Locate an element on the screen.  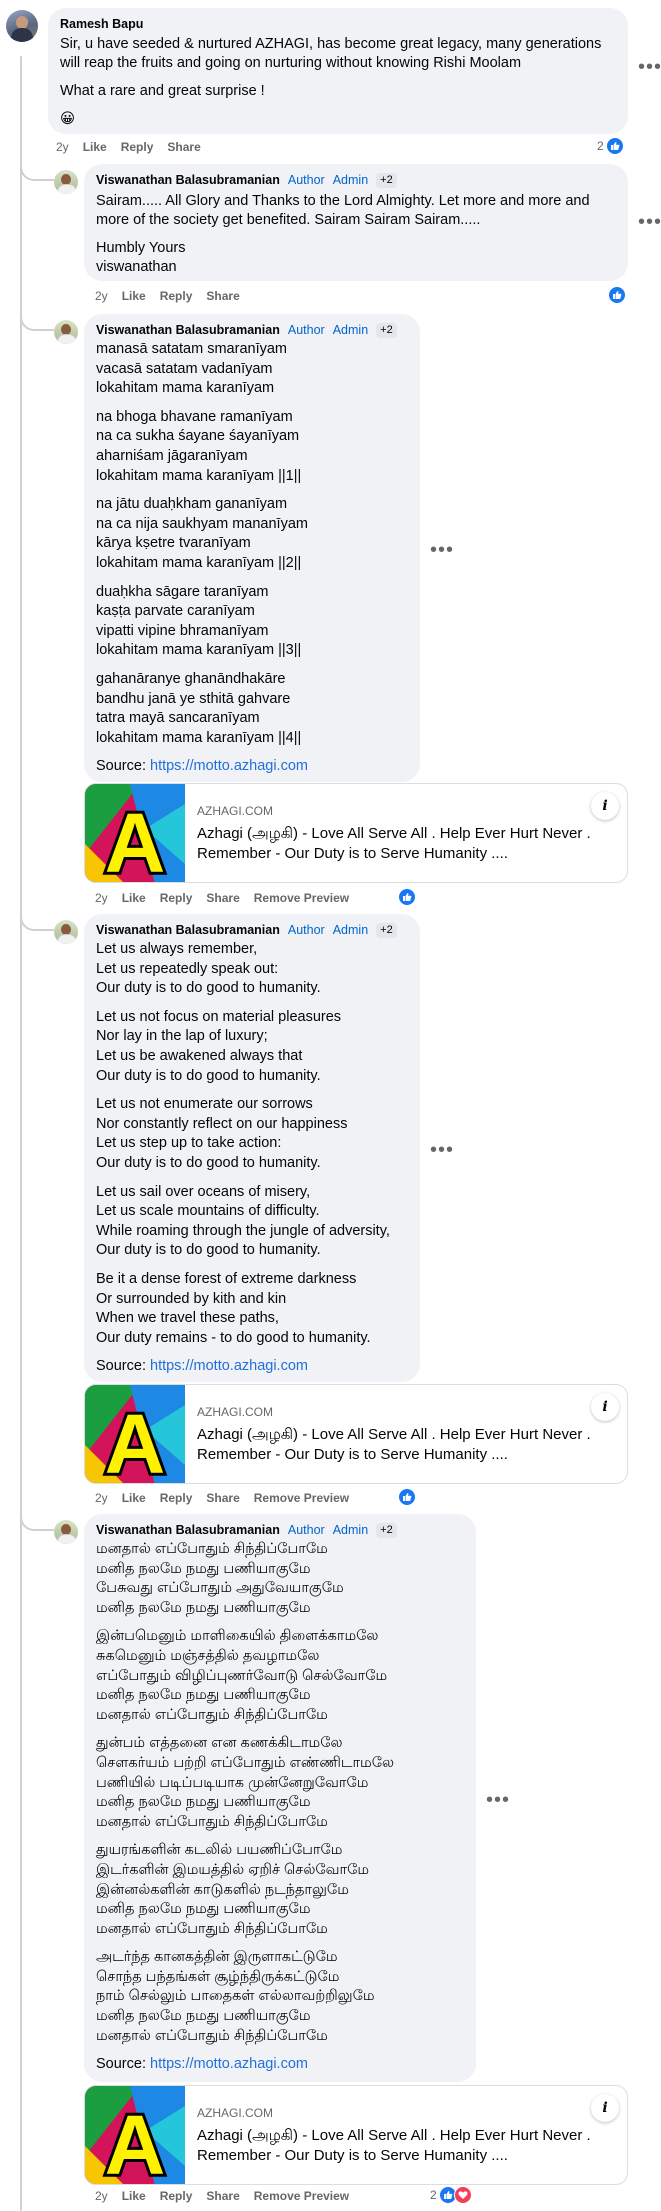
text-line: Let us not enumerate our sorrows is located at coordinates (204, 1104).